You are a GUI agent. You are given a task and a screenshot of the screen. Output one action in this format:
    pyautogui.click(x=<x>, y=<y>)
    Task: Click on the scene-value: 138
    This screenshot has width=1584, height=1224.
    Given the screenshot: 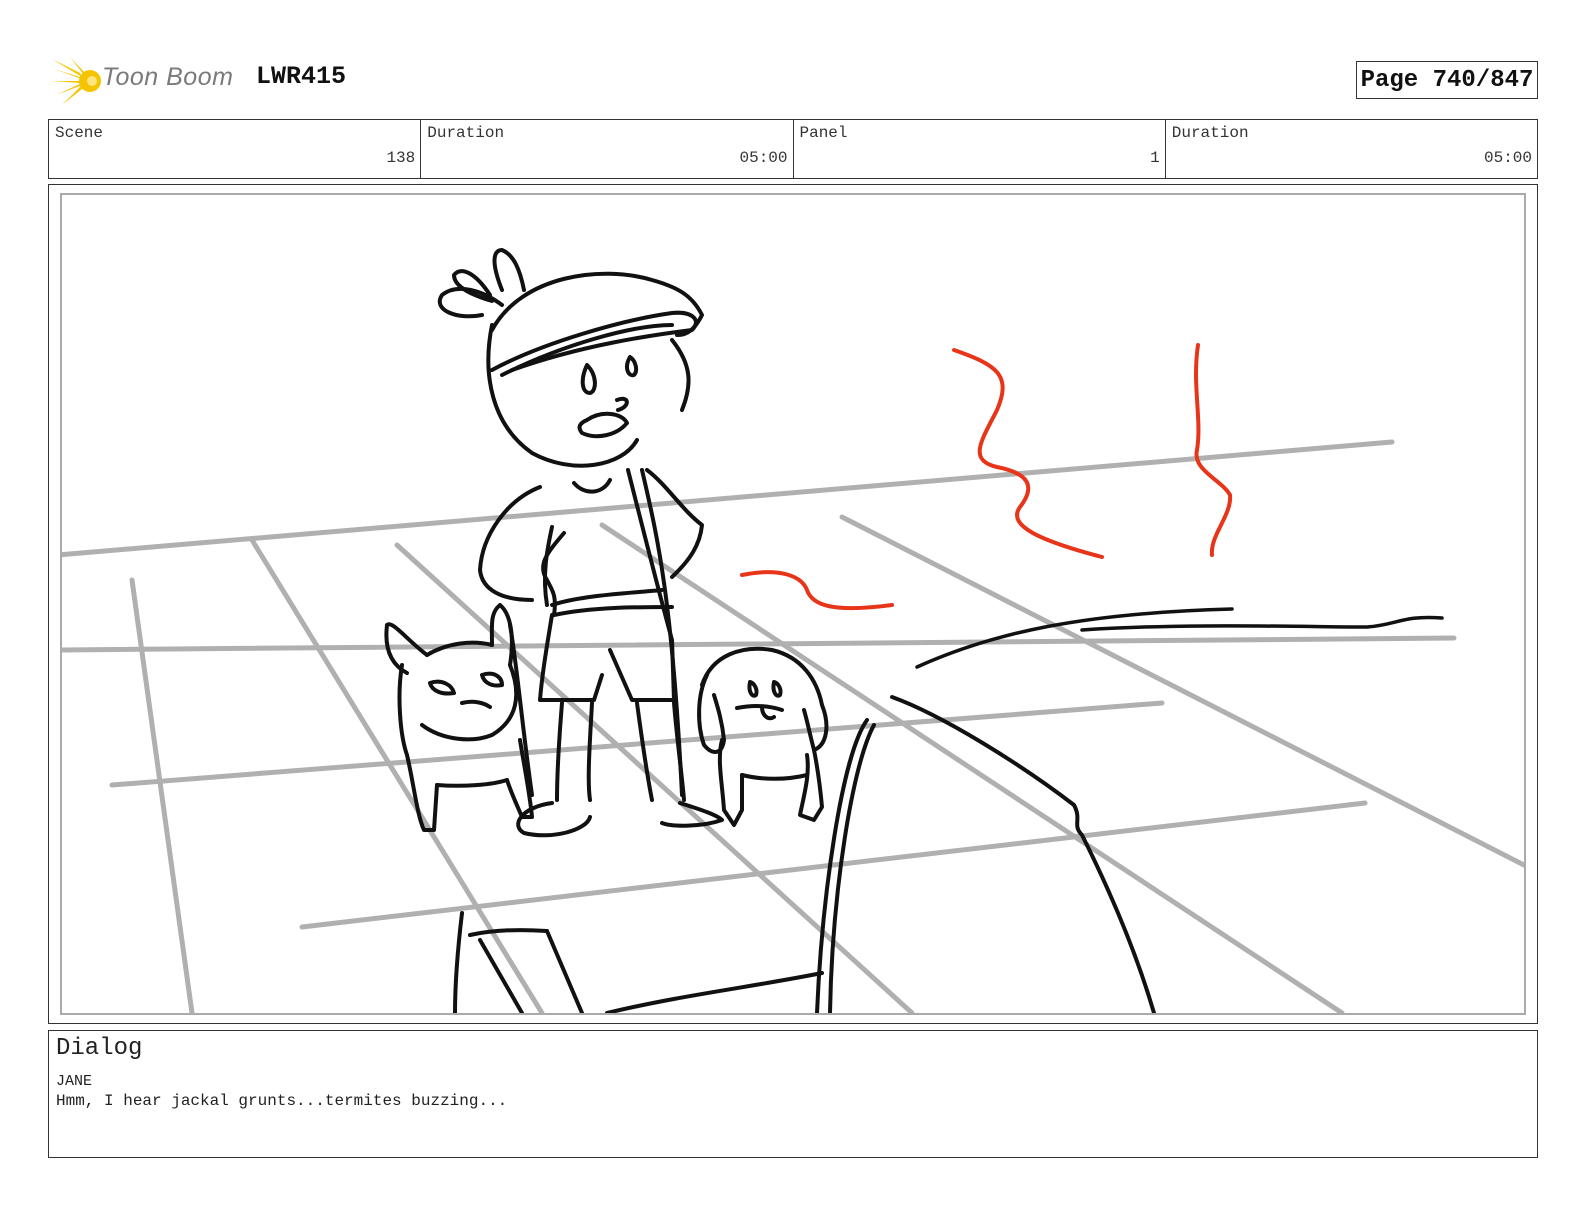 What is the action you would take?
    pyautogui.click(x=401, y=158)
    